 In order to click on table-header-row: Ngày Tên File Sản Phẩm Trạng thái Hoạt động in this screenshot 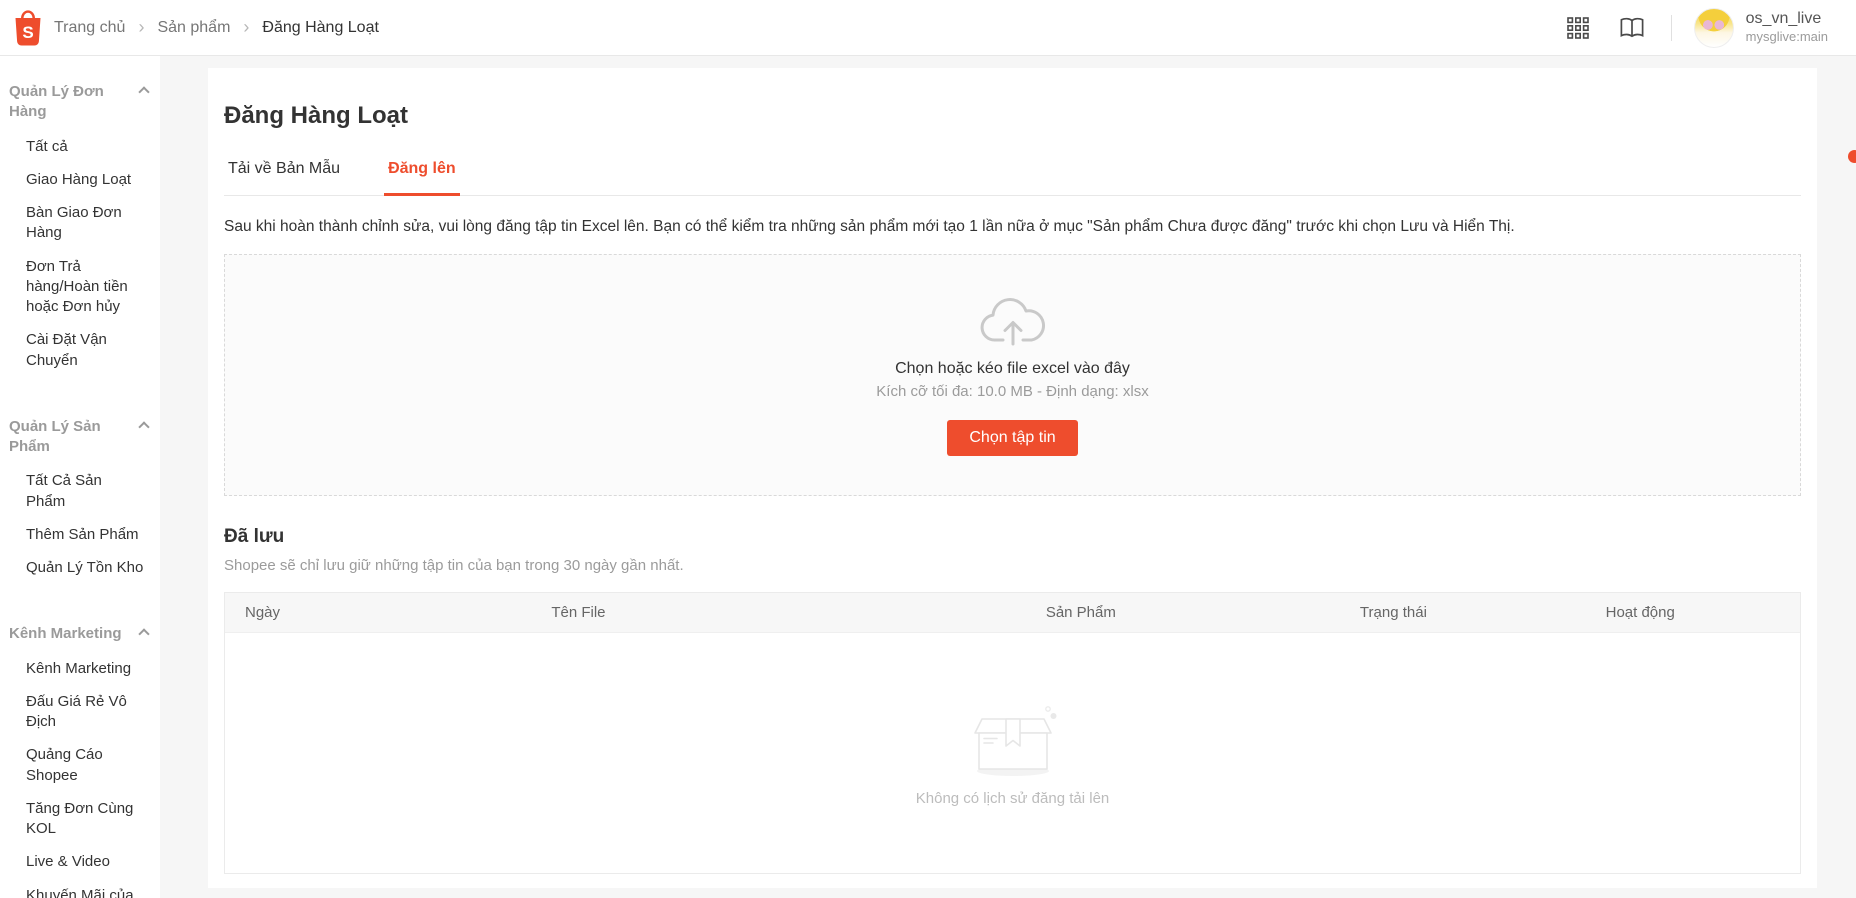, I will do `click(1012, 613)`.